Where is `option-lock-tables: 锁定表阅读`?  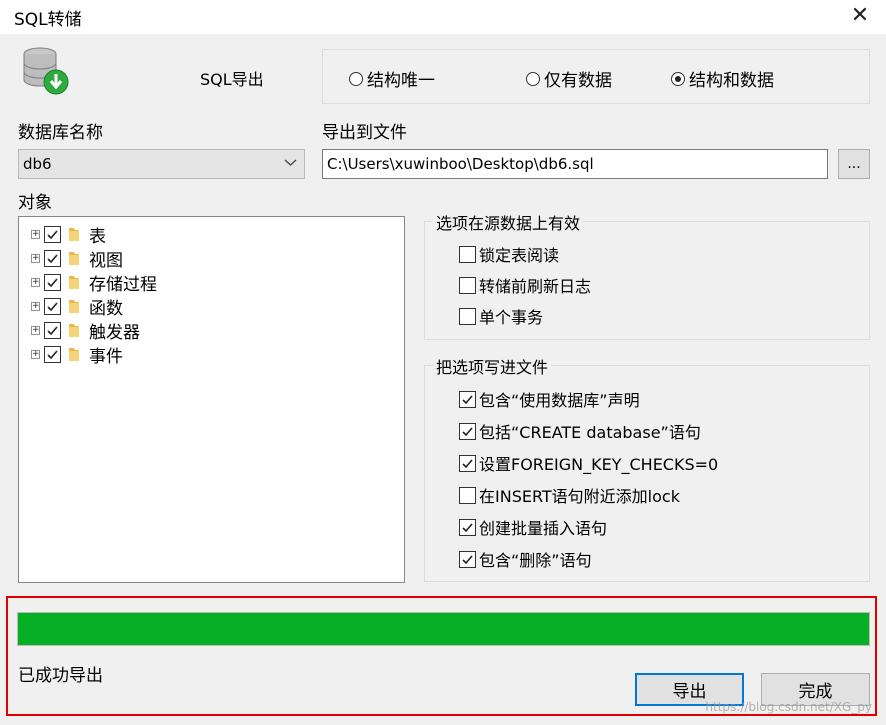 option-lock-tables: 锁定表阅读 is located at coordinates (509, 254).